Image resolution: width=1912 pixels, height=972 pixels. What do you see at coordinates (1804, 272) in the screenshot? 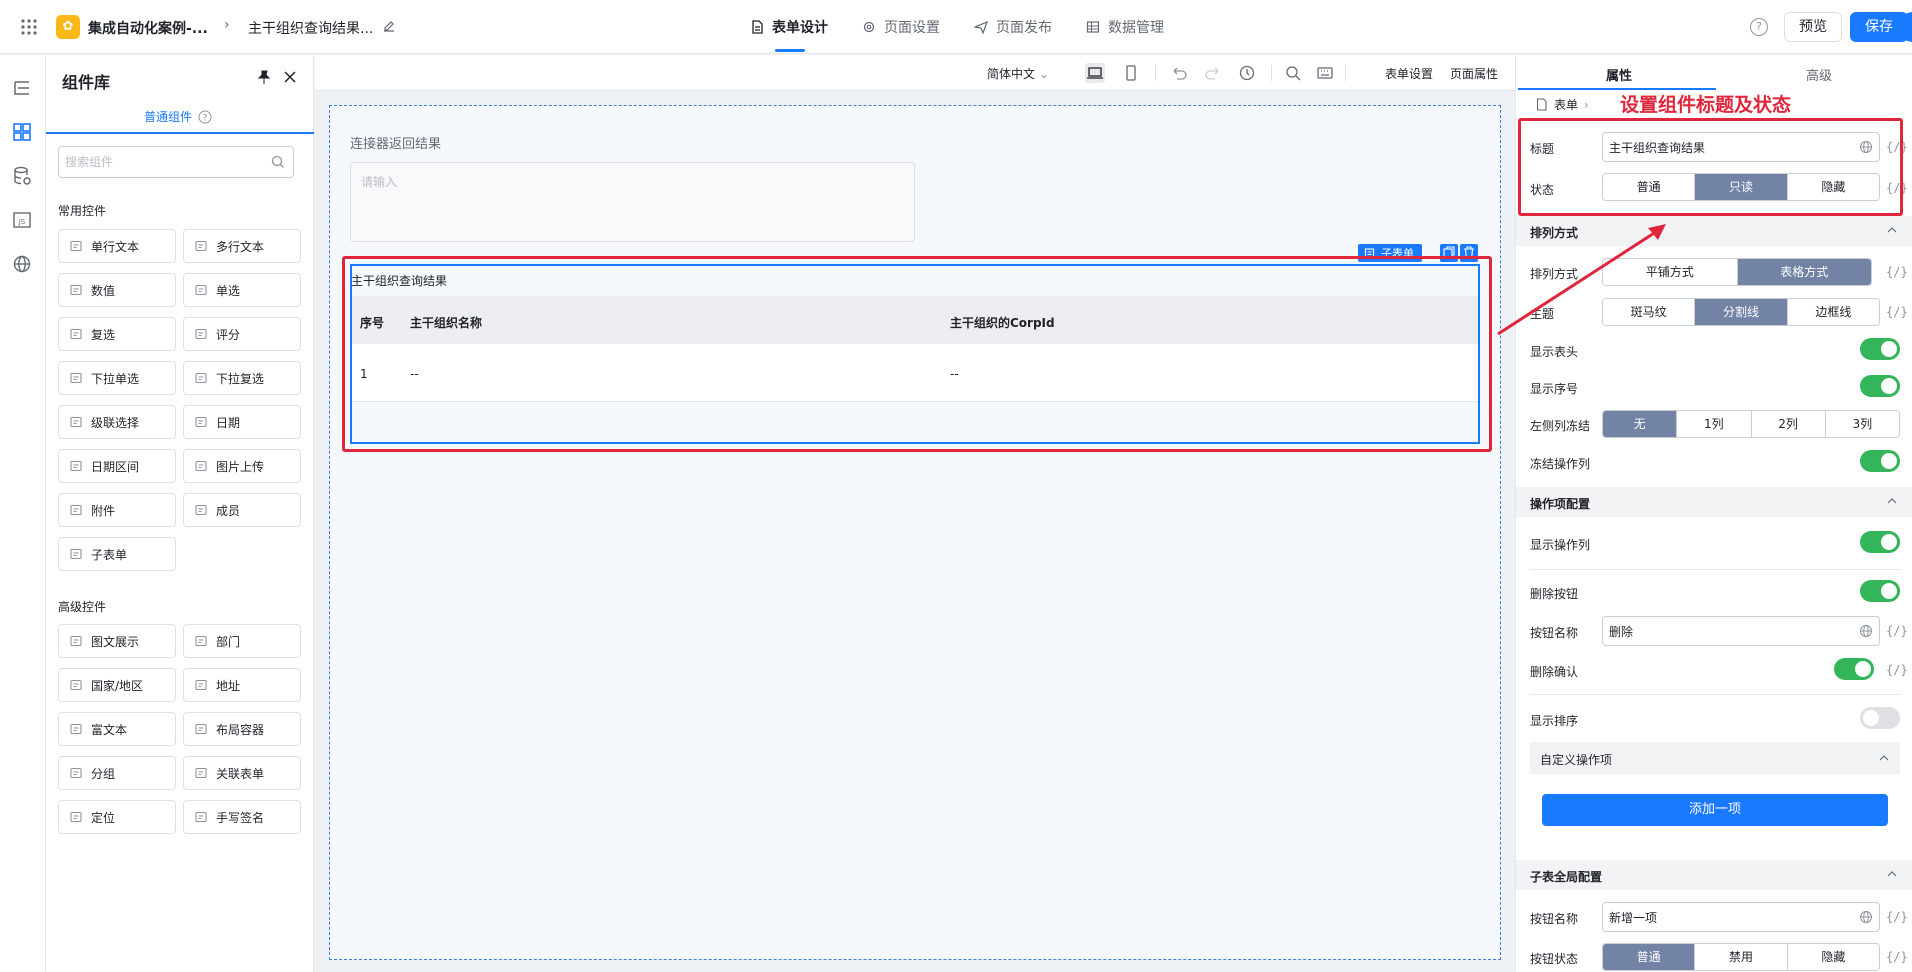
I see `layout-option-table: 表格方式` at bounding box center [1804, 272].